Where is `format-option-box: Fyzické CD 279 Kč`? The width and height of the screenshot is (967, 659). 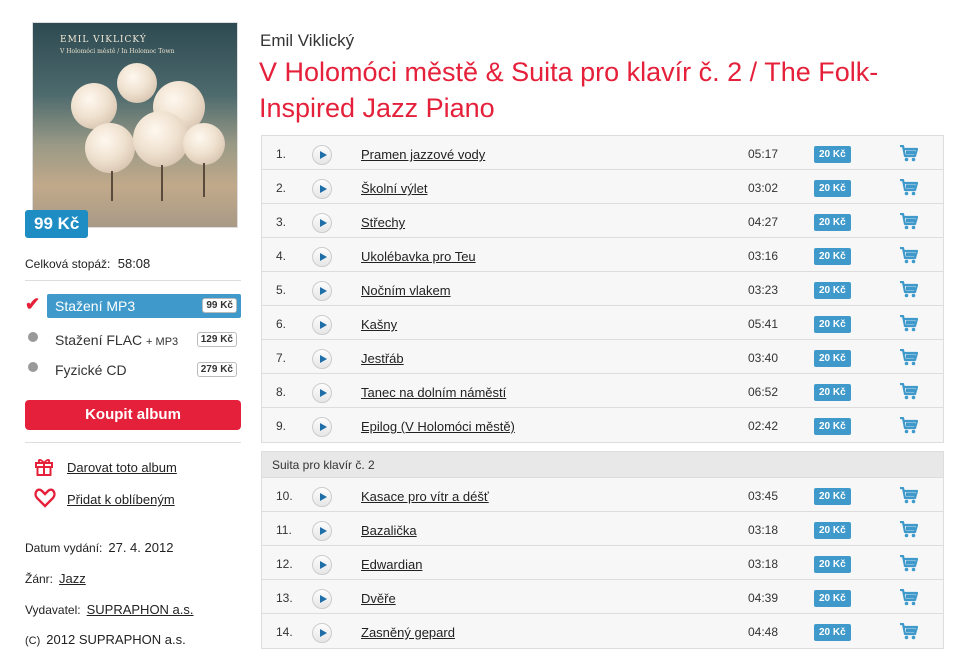
format-option-box: Fyzické CD 279 Kč is located at coordinates (144, 370).